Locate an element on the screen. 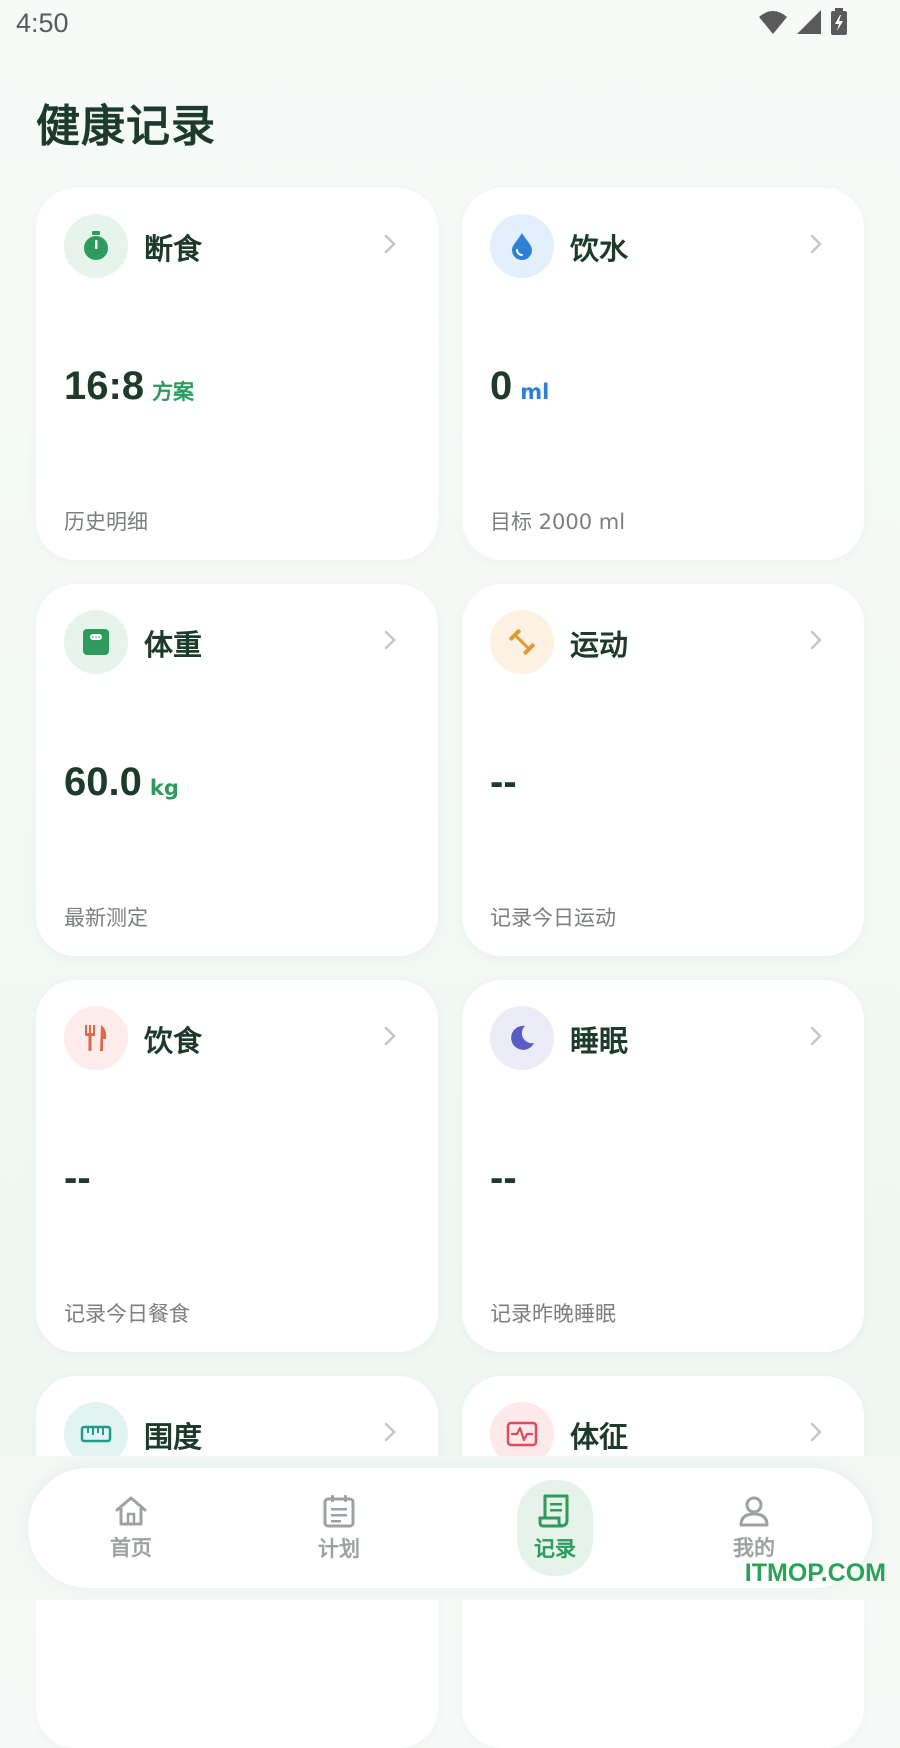 Image resolution: width=900 pixels, height=1748 pixels. dumbbell-icon is located at coordinates (522, 642).